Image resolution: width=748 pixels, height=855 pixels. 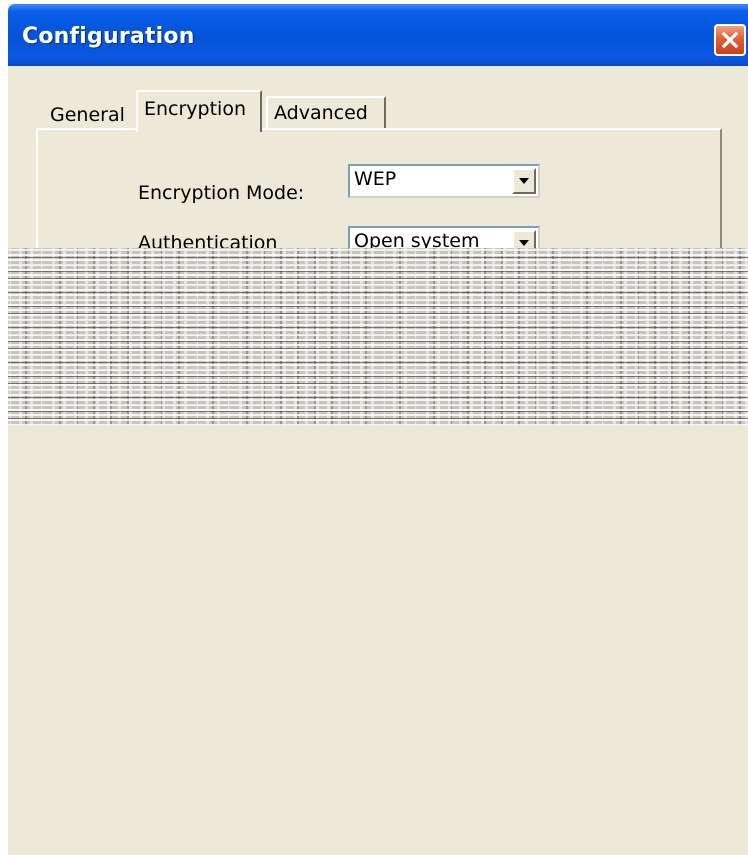 I want to click on close-button, so click(x=730, y=40).